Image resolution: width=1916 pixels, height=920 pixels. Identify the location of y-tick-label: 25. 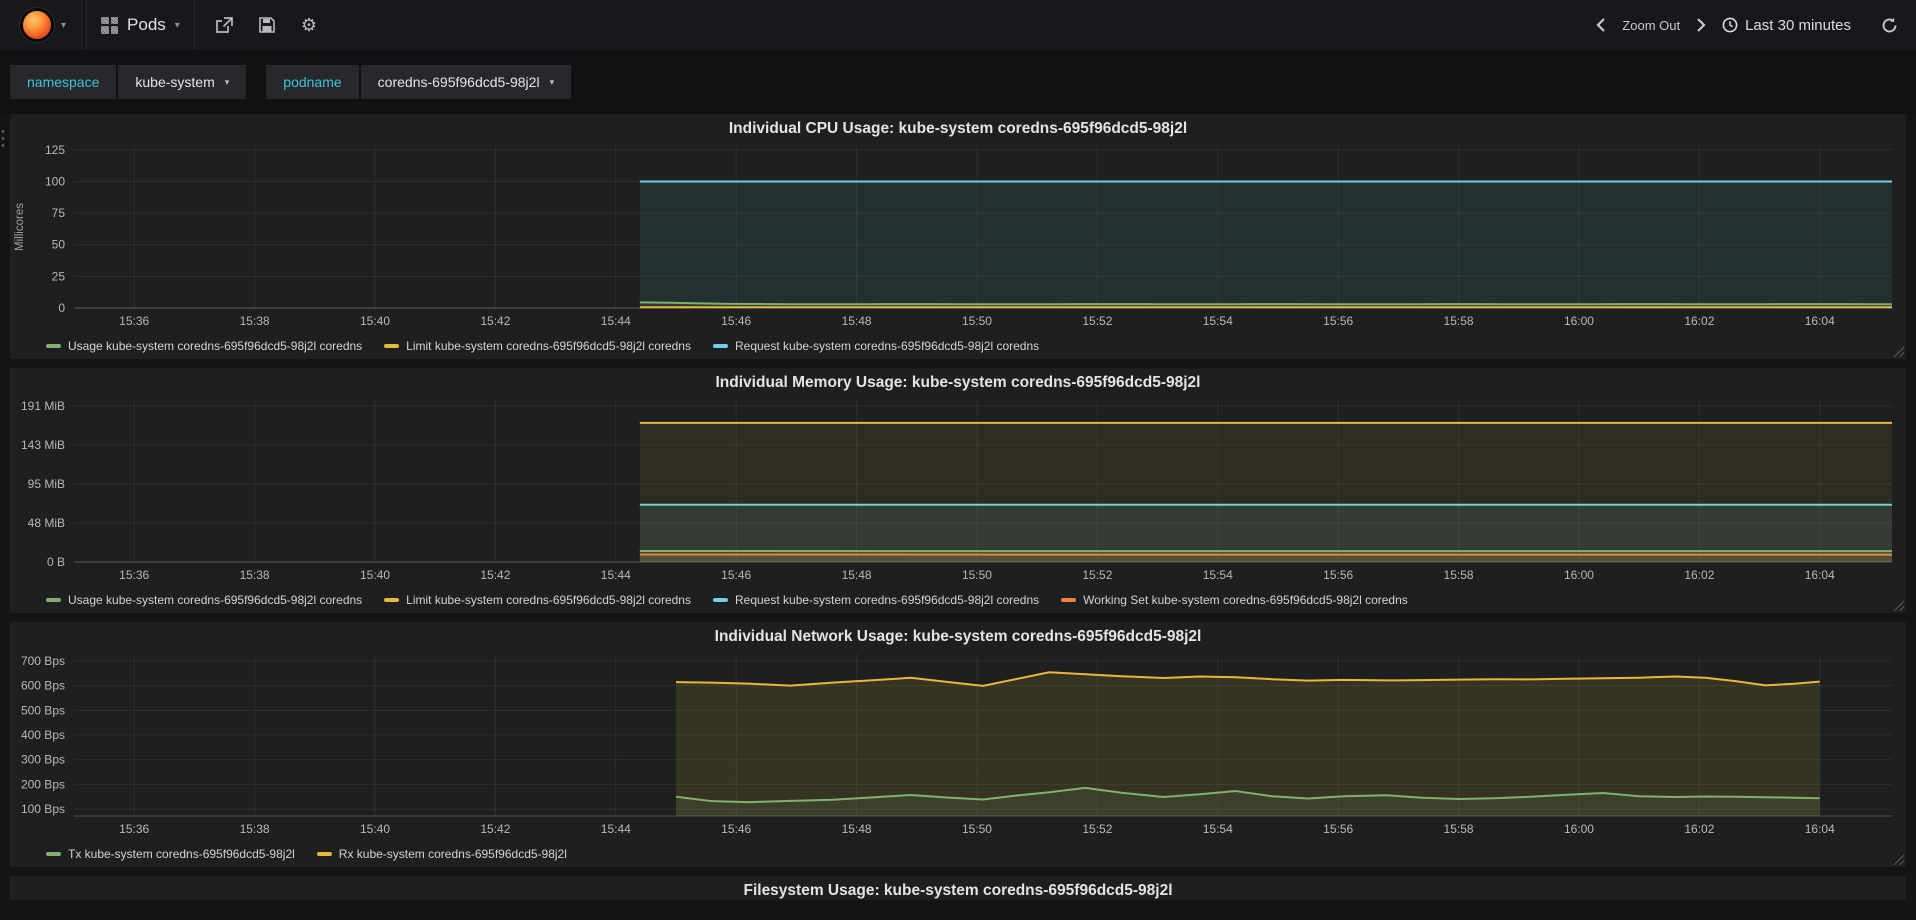
(59, 276).